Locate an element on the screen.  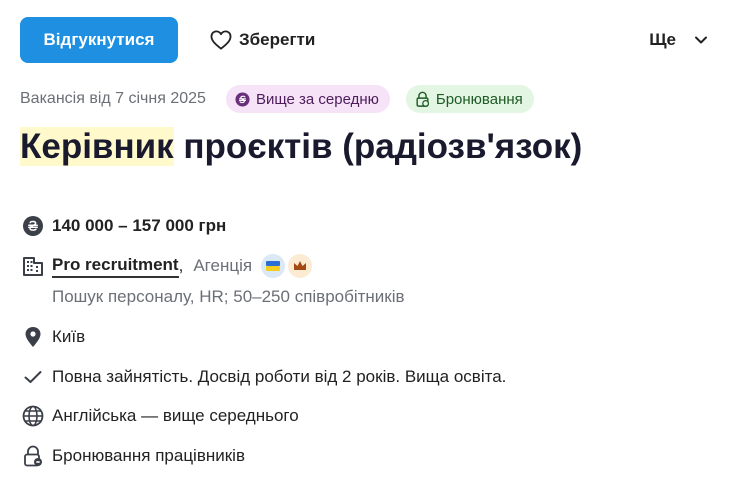
reservation-badge: Бронювання is located at coordinates (469, 99).